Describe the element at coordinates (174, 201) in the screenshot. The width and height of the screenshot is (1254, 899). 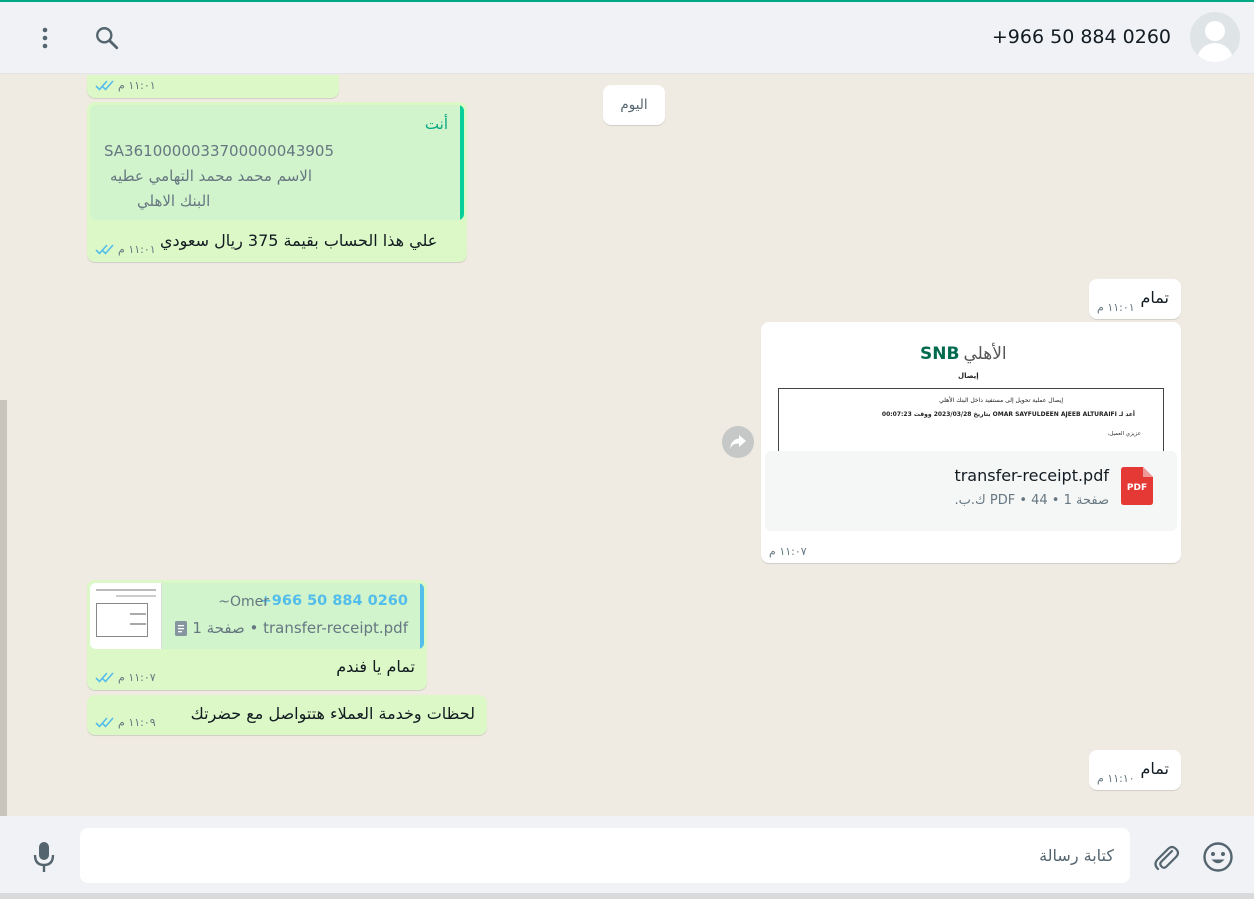
I see `quote-line: البنك الاهلي` at that location.